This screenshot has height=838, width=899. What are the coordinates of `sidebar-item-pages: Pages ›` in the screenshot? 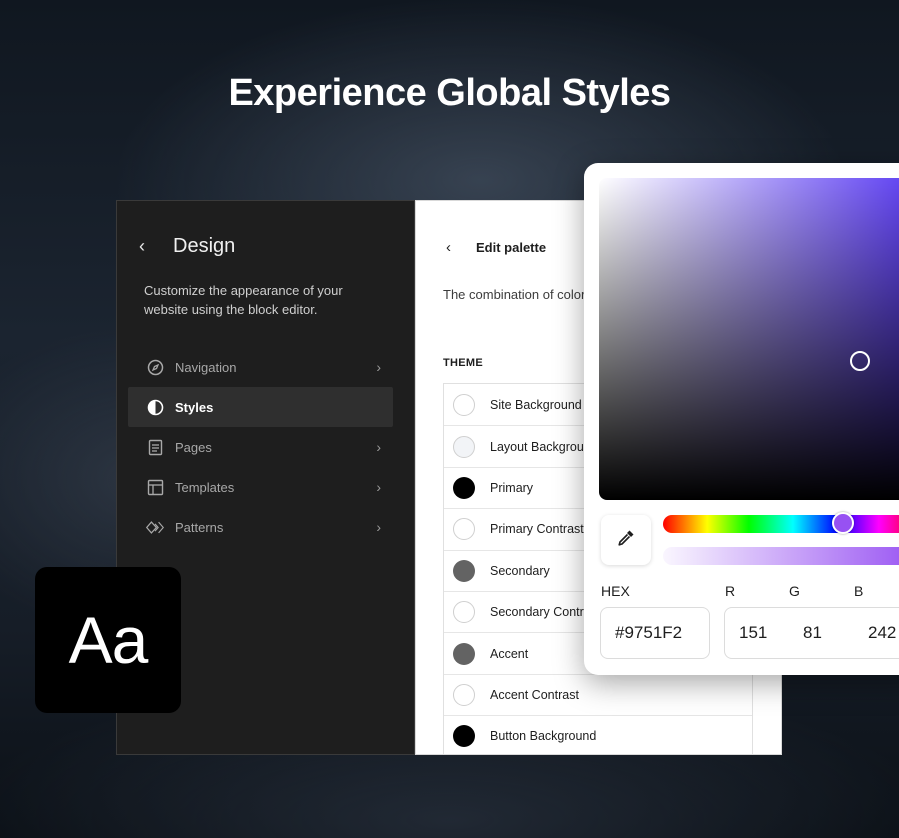 It's located at (260, 447).